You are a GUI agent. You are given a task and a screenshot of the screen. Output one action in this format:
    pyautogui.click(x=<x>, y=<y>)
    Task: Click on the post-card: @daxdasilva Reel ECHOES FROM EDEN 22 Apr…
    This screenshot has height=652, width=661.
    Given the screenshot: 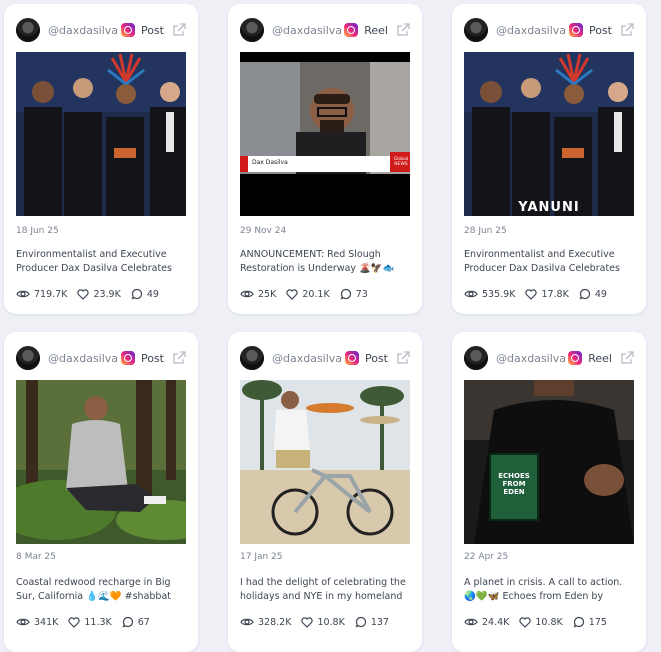 What is the action you would take?
    pyautogui.click(x=549, y=492)
    